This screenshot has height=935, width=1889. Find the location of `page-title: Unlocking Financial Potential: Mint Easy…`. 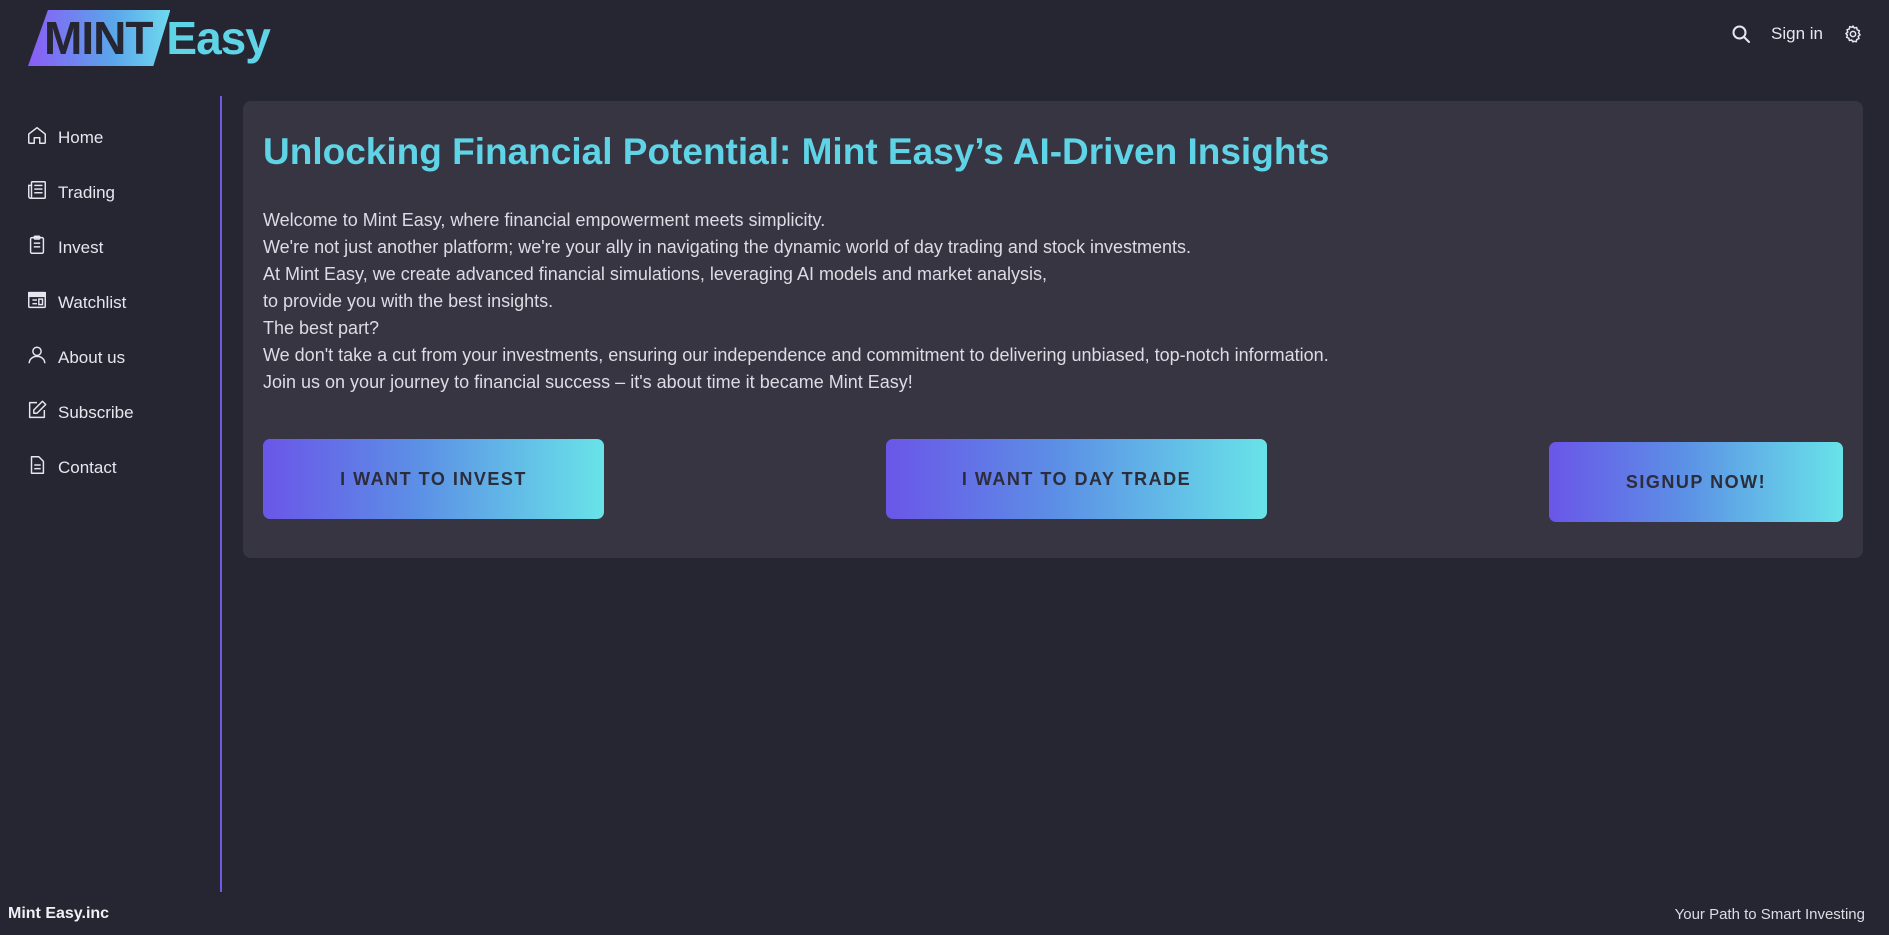

page-title: Unlocking Financial Potential: Mint Easy… is located at coordinates (796, 151).